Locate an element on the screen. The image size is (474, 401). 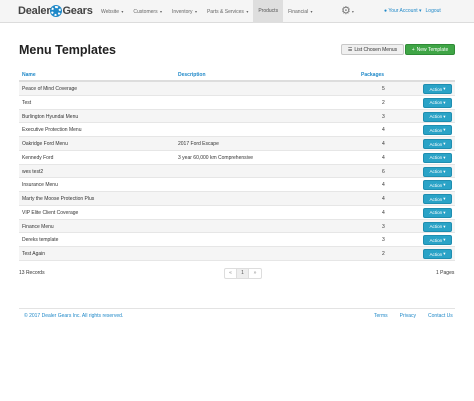
nav-item-parts-services: Parts & Services ▾ is located at coordinates (227, 11).